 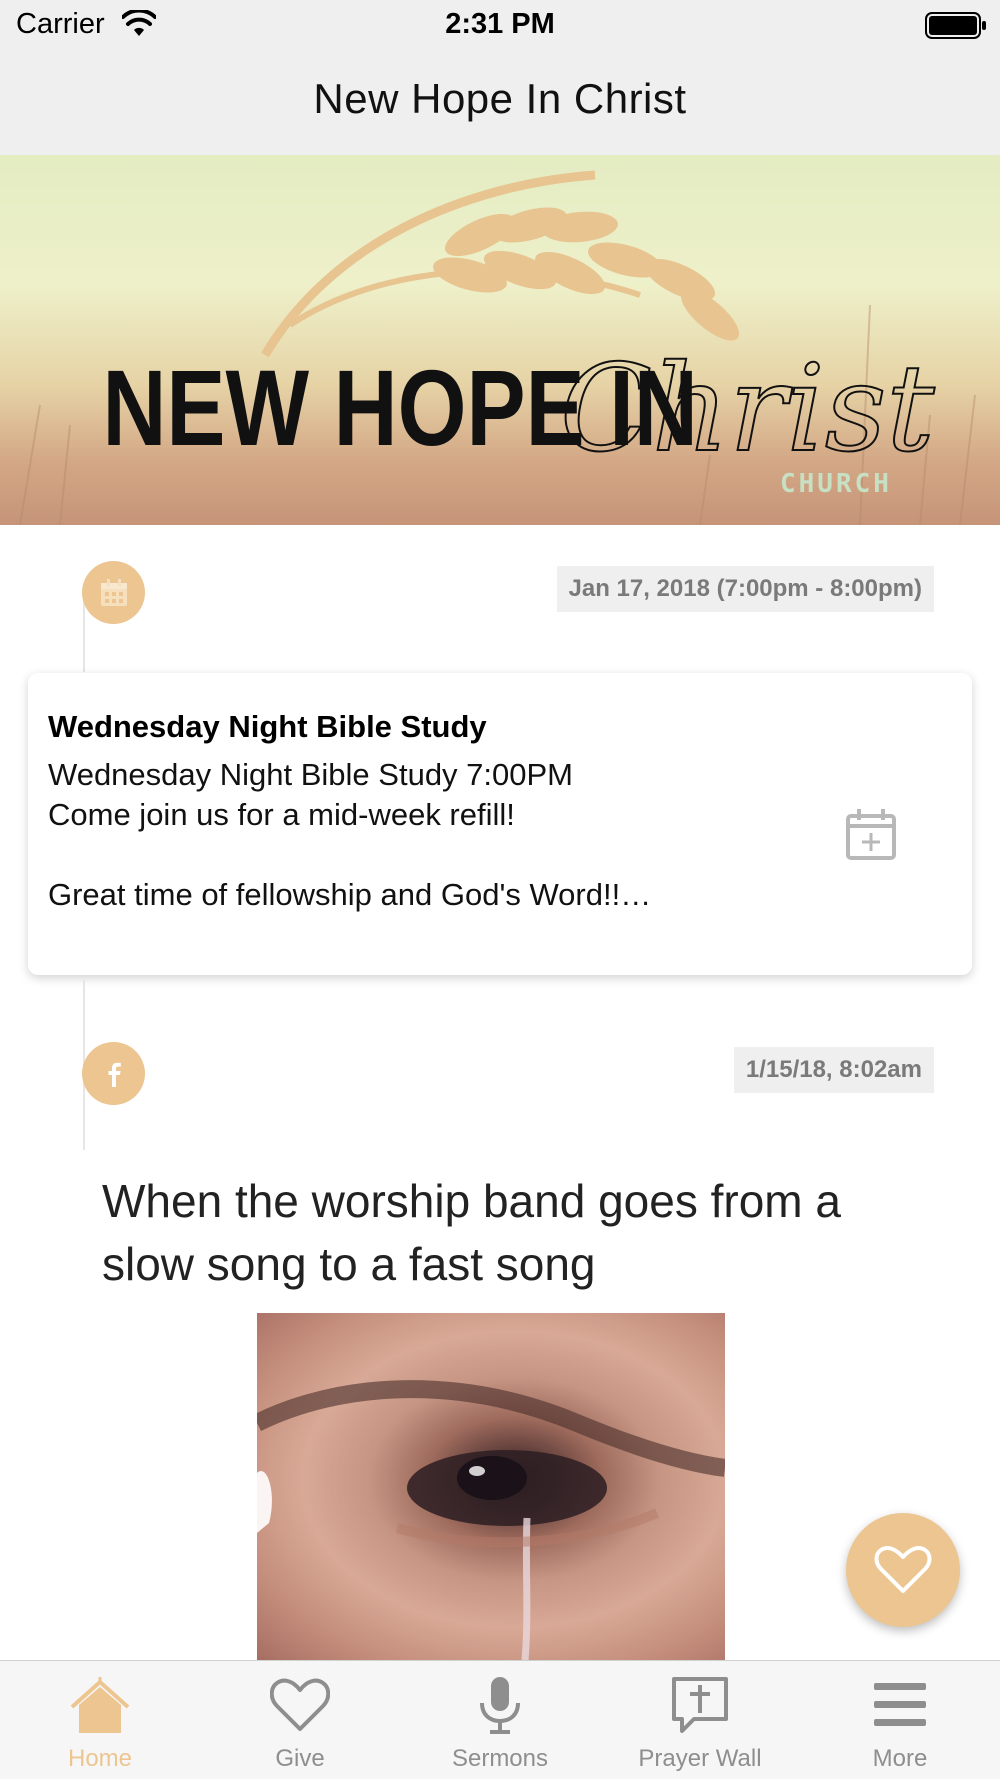 I want to click on eye-photo, so click(x=491, y=1520).